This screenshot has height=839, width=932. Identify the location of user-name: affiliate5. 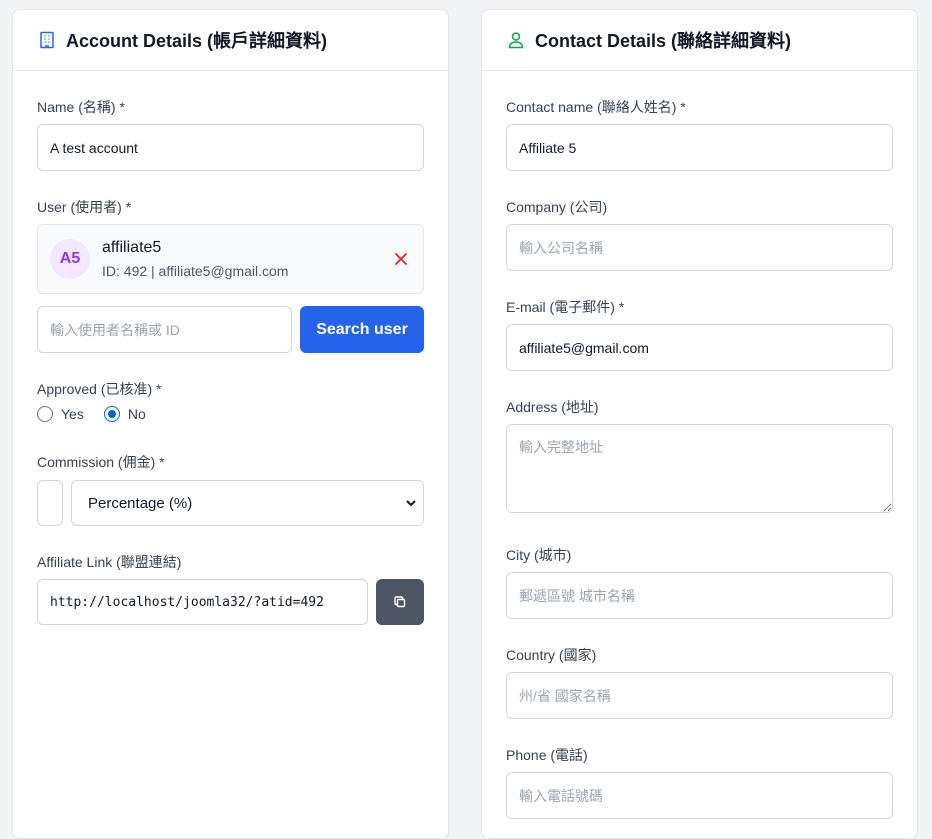
(132, 247).